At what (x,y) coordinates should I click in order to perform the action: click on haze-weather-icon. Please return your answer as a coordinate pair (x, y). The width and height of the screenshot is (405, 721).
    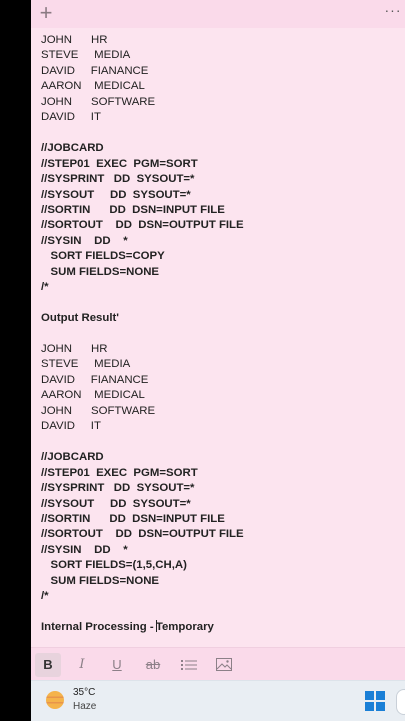
    Looking at the image, I should click on (55, 700).